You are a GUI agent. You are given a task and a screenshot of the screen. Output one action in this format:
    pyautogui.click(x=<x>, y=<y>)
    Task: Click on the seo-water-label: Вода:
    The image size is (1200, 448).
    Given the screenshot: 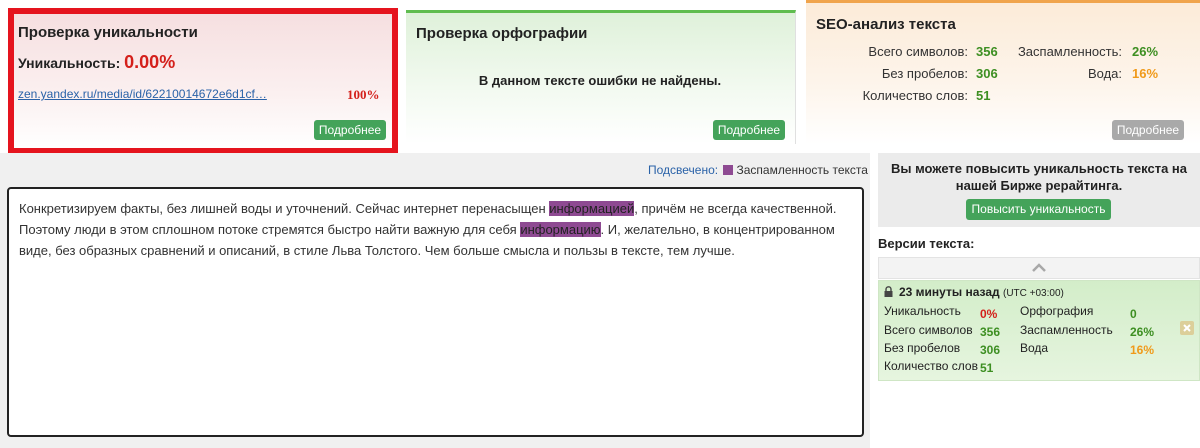 What is the action you would take?
    pyautogui.click(x=1104, y=73)
    